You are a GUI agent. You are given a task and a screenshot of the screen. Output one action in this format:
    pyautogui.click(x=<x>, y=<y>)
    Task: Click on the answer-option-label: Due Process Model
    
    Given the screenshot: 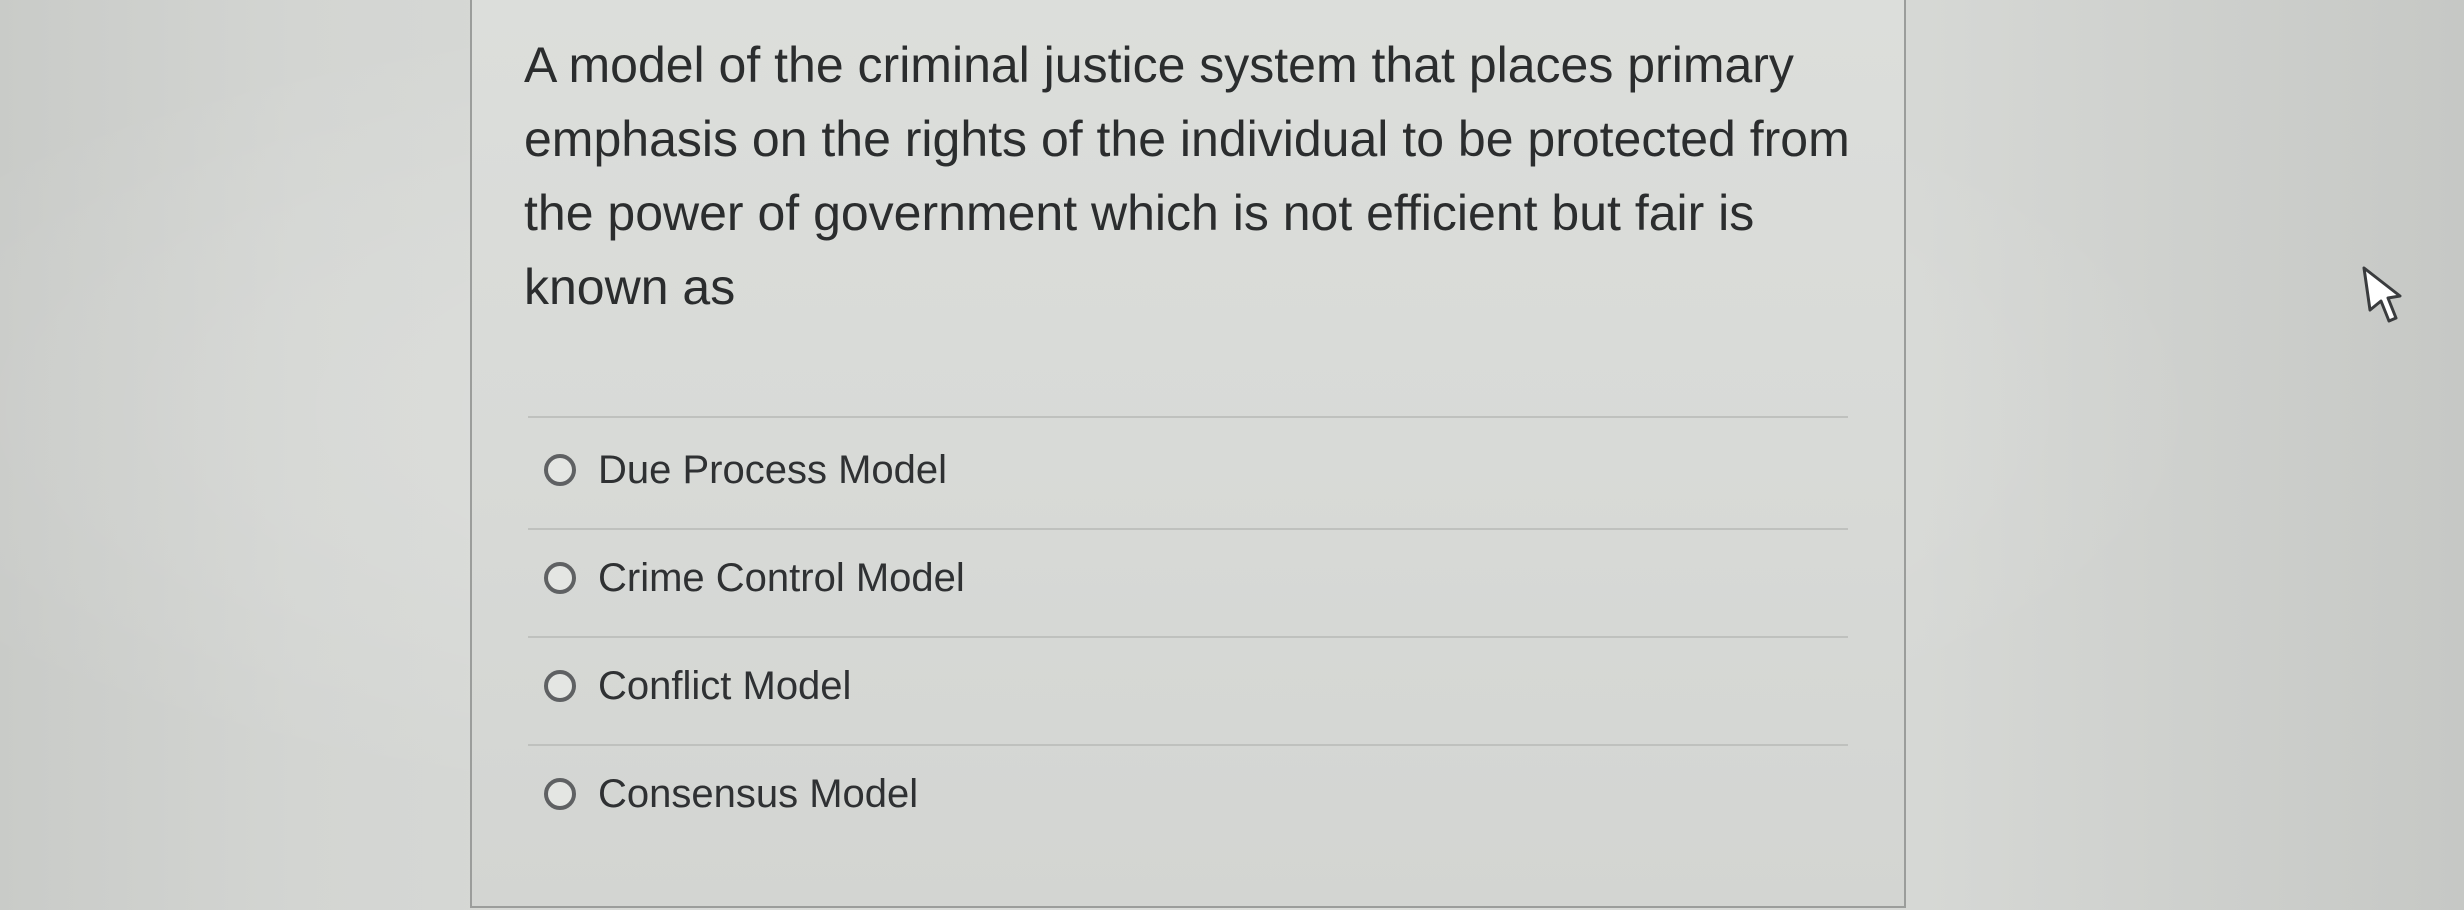 What is the action you would take?
    pyautogui.click(x=773, y=469)
    